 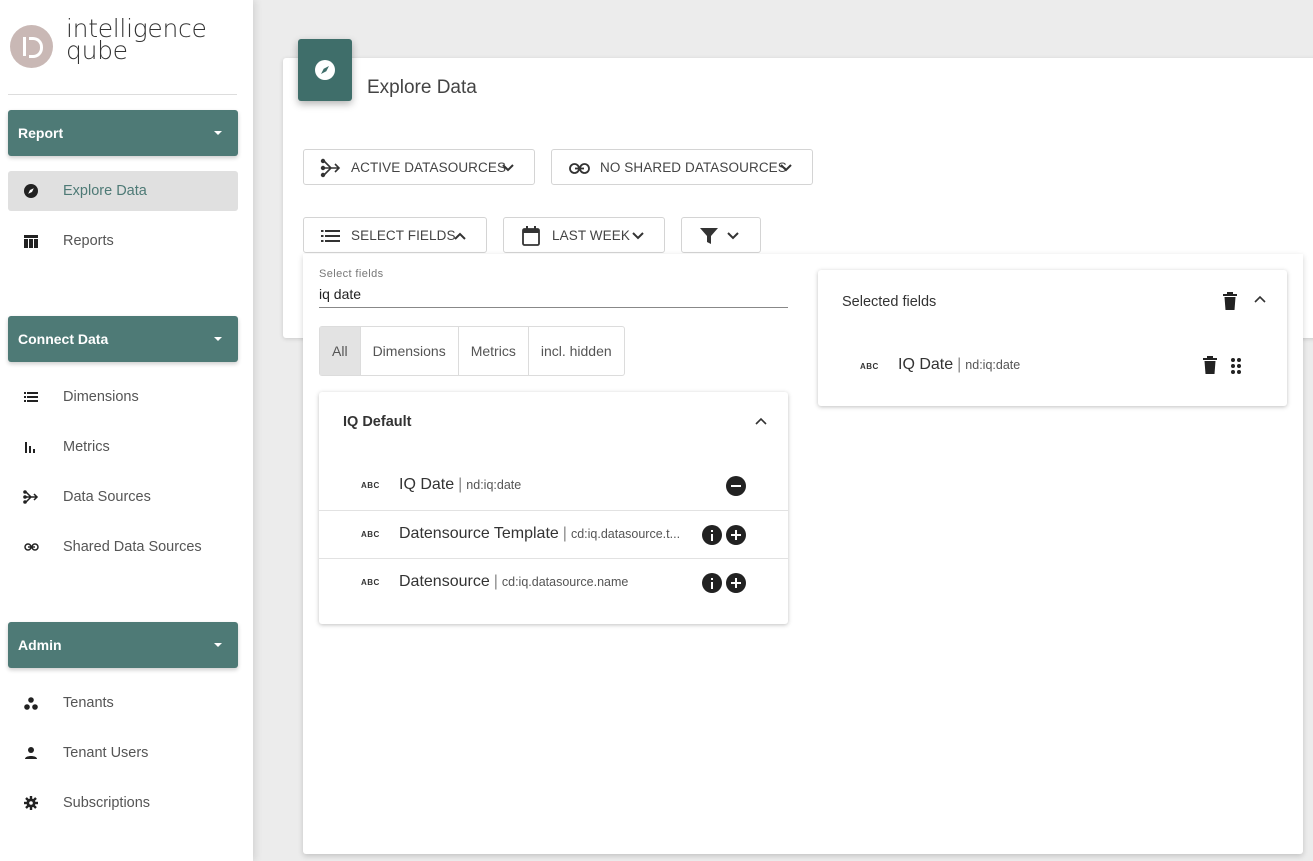 I want to click on section-report-label: Report, so click(x=41, y=133).